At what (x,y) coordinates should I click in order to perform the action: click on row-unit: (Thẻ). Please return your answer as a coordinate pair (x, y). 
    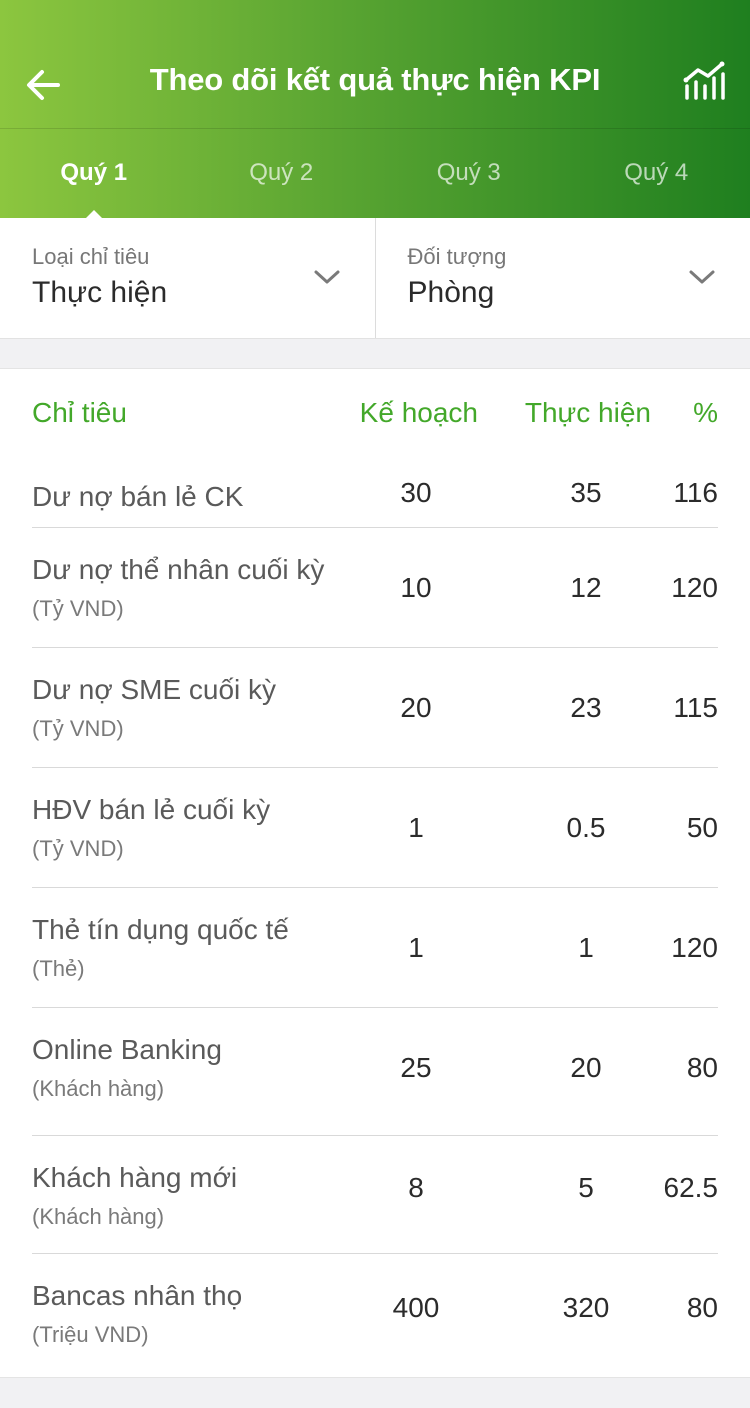
    Looking at the image, I should click on (58, 968).